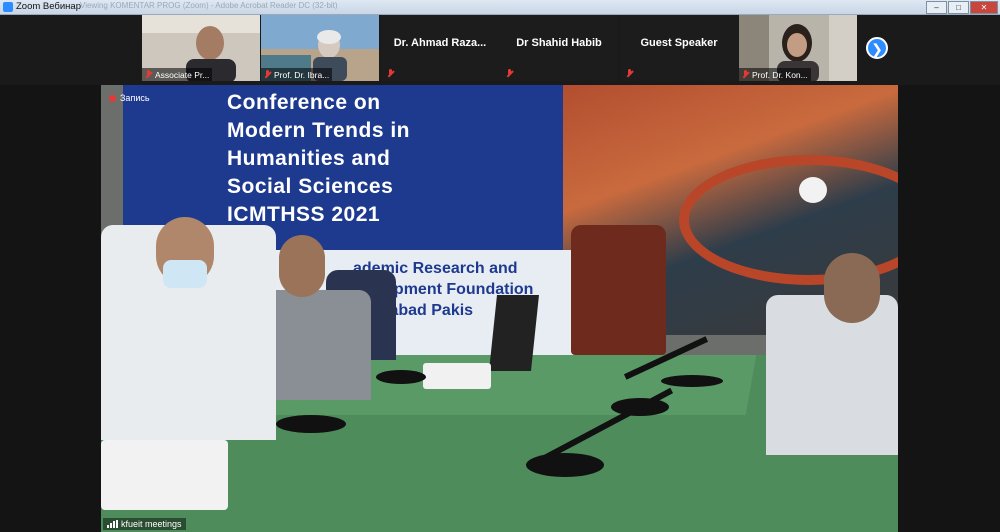 The height and width of the screenshot is (532, 1000). What do you see at coordinates (984, 7) in the screenshot?
I see `close-button: ✕` at bounding box center [984, 7].